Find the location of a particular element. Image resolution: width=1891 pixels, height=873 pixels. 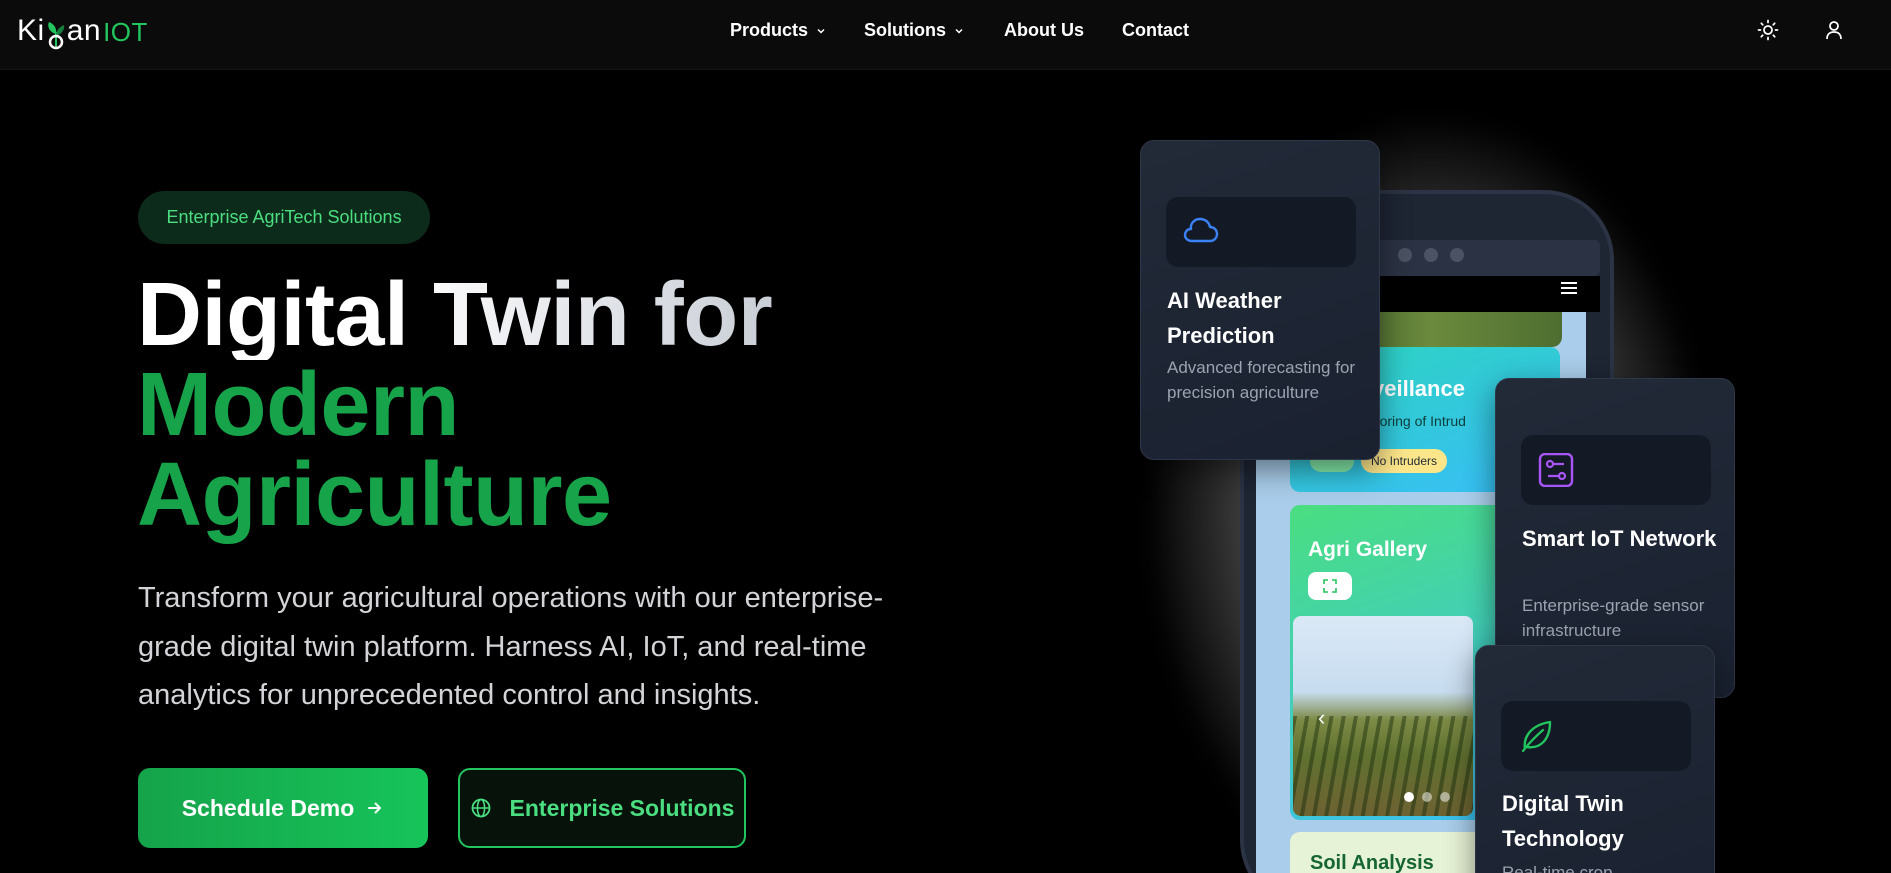

nav-solutions-label: Solutions is located at coordinates (905, 30).